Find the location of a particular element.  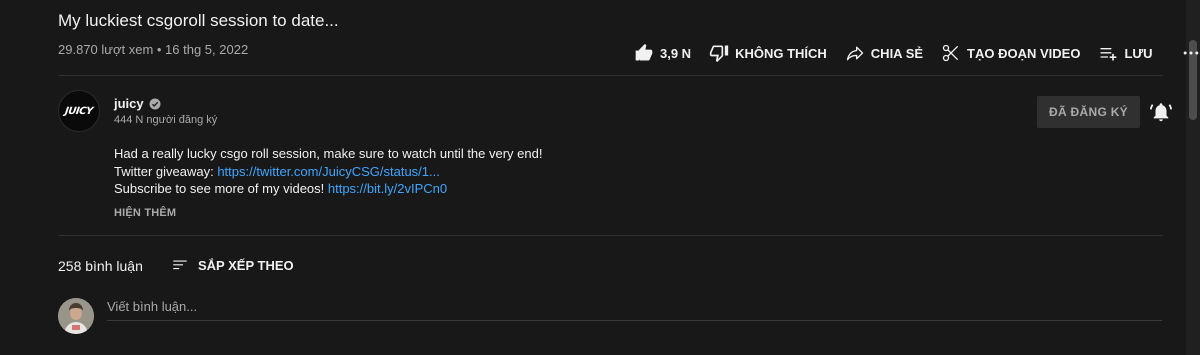

scissors-icon is located at coordinates (950, 53).